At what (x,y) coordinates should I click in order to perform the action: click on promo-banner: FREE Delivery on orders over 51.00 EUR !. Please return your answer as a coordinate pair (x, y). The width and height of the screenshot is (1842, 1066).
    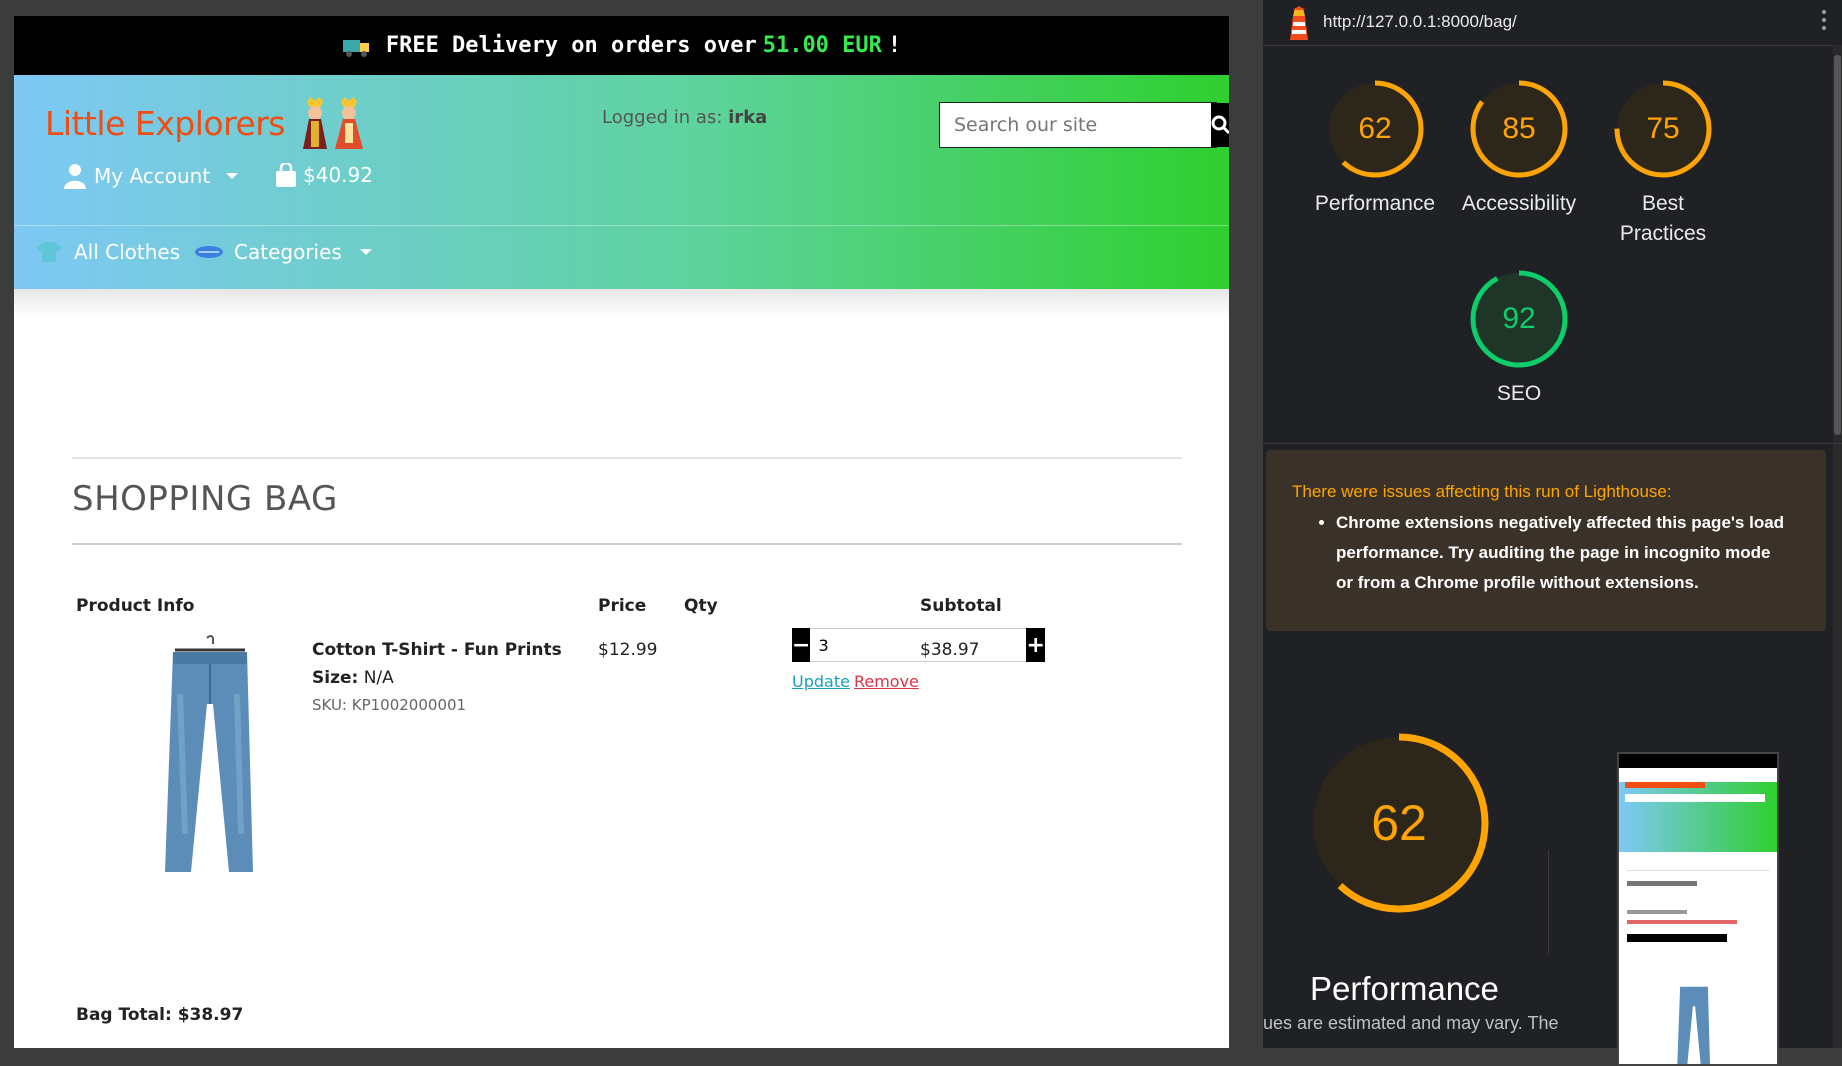
    Looking at the image, I should click on (621, 45).